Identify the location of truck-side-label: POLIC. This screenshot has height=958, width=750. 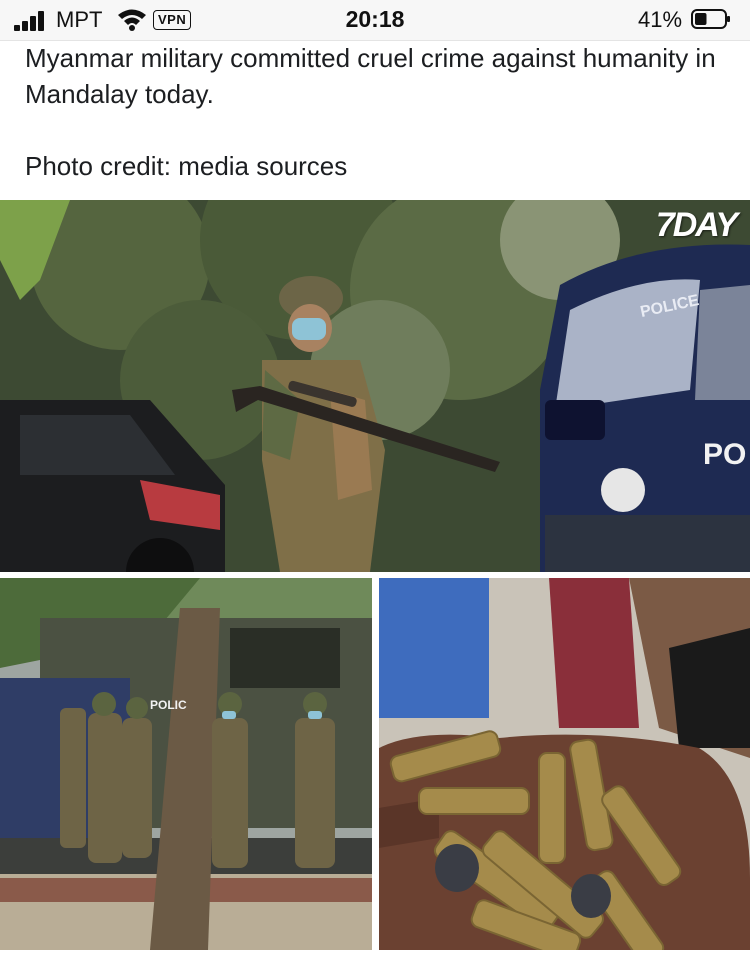
(168, 705).